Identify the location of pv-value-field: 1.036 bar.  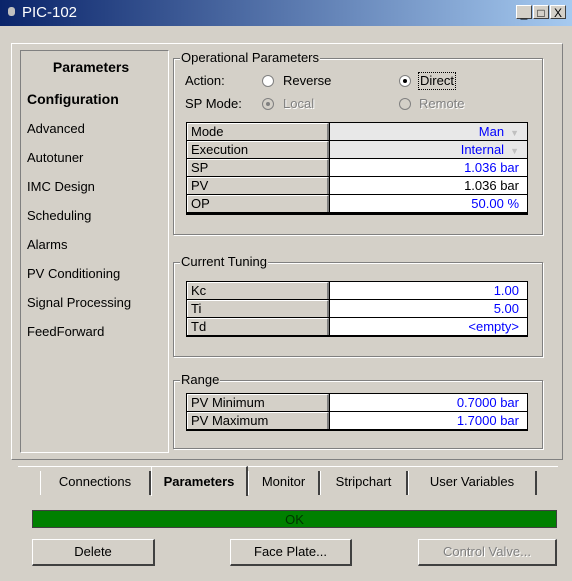
(428, 185).